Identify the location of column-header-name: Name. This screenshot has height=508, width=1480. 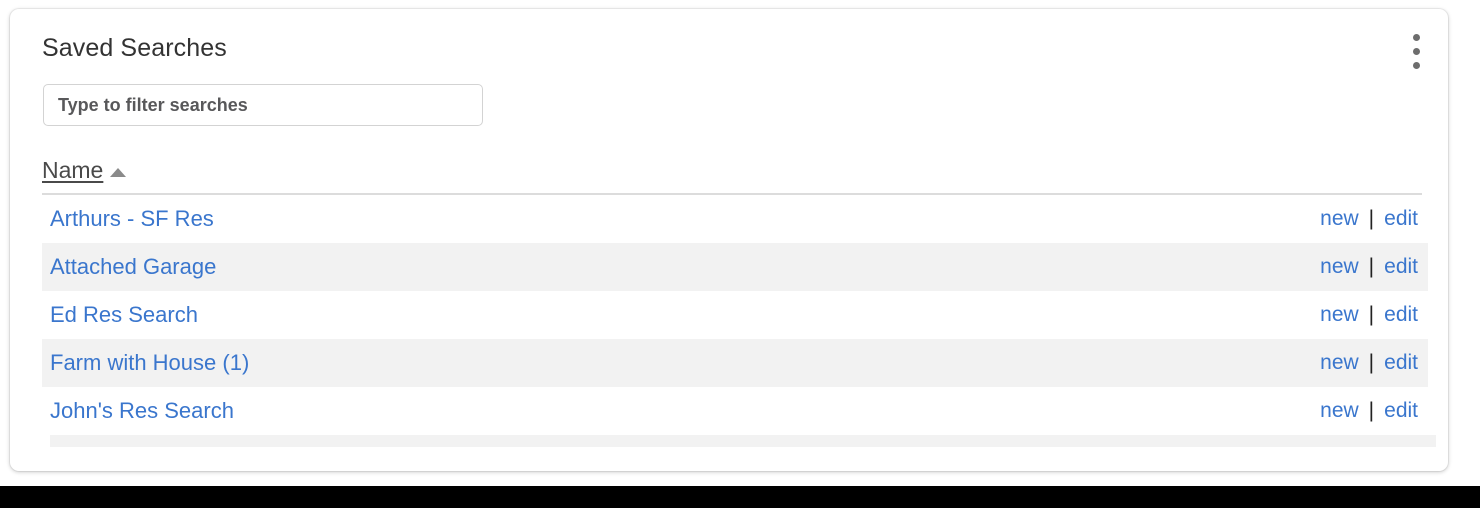
(84, 172).